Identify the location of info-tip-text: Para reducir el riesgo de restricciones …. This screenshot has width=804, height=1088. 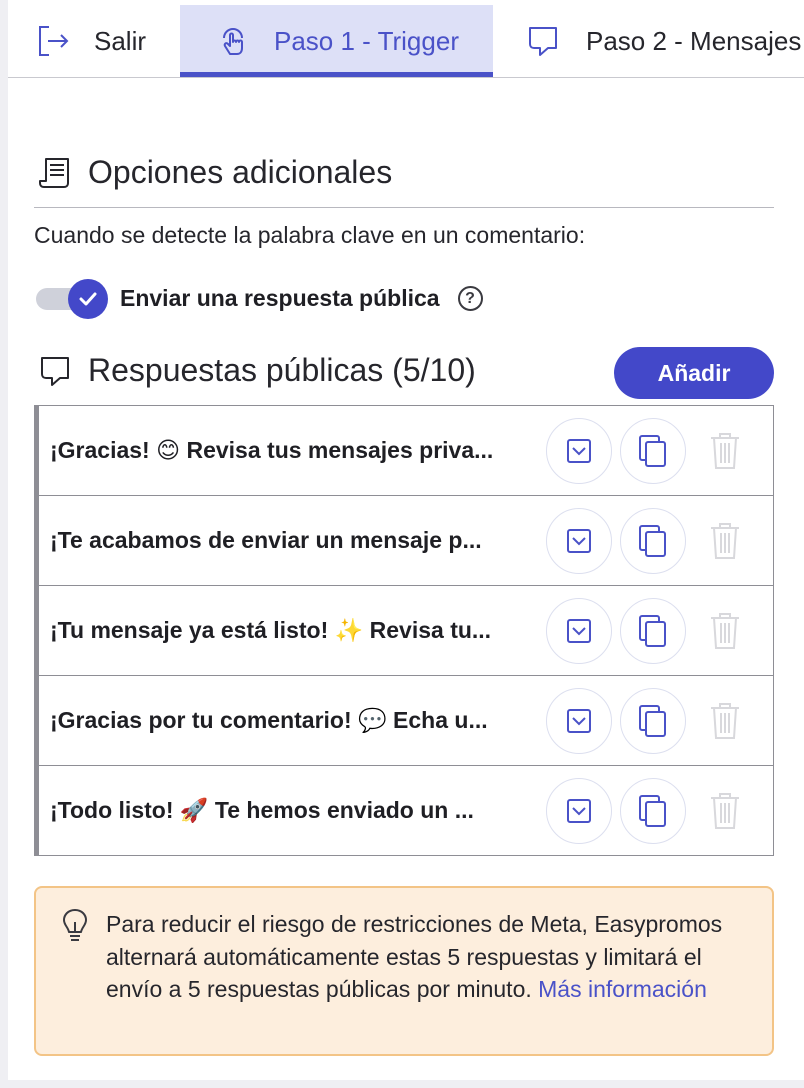
(431, 957).